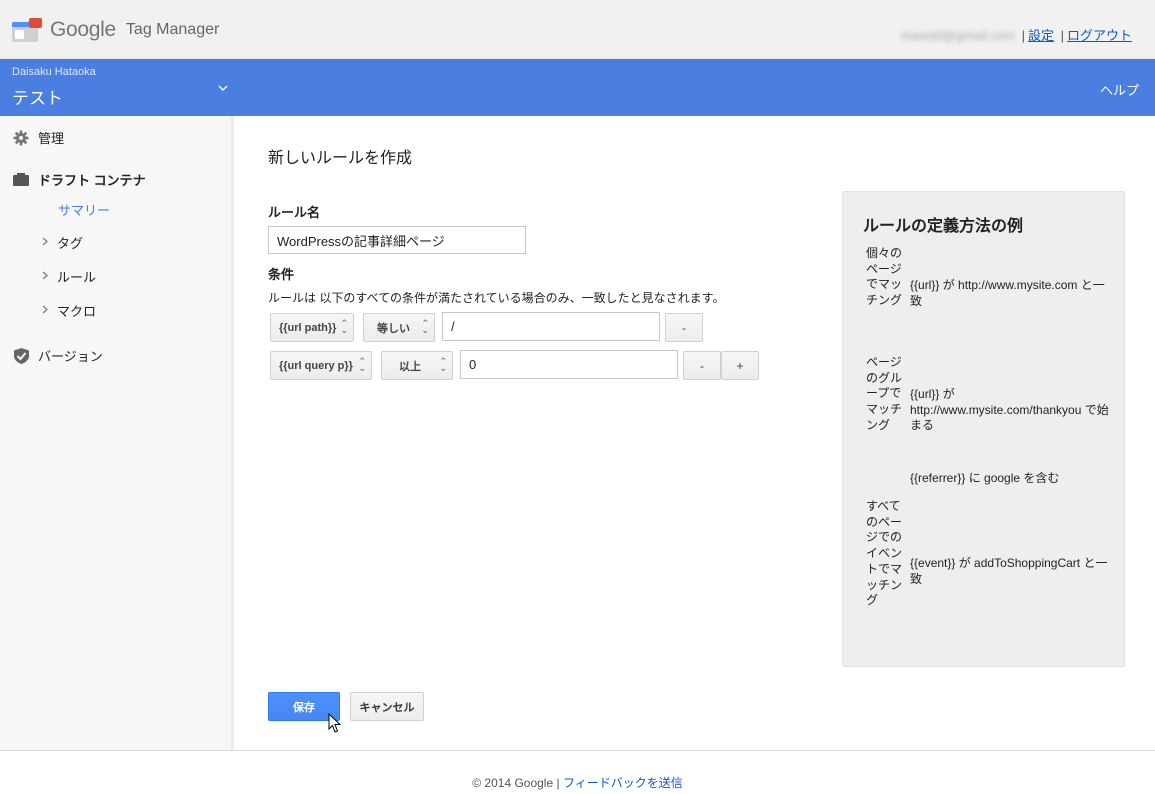 This screenshot has height=794, width=1155. Describe the element at coordinates (577, 772) in the screenshot. I see `footer: © 2014 Google | フィードバックを送信` at that location.